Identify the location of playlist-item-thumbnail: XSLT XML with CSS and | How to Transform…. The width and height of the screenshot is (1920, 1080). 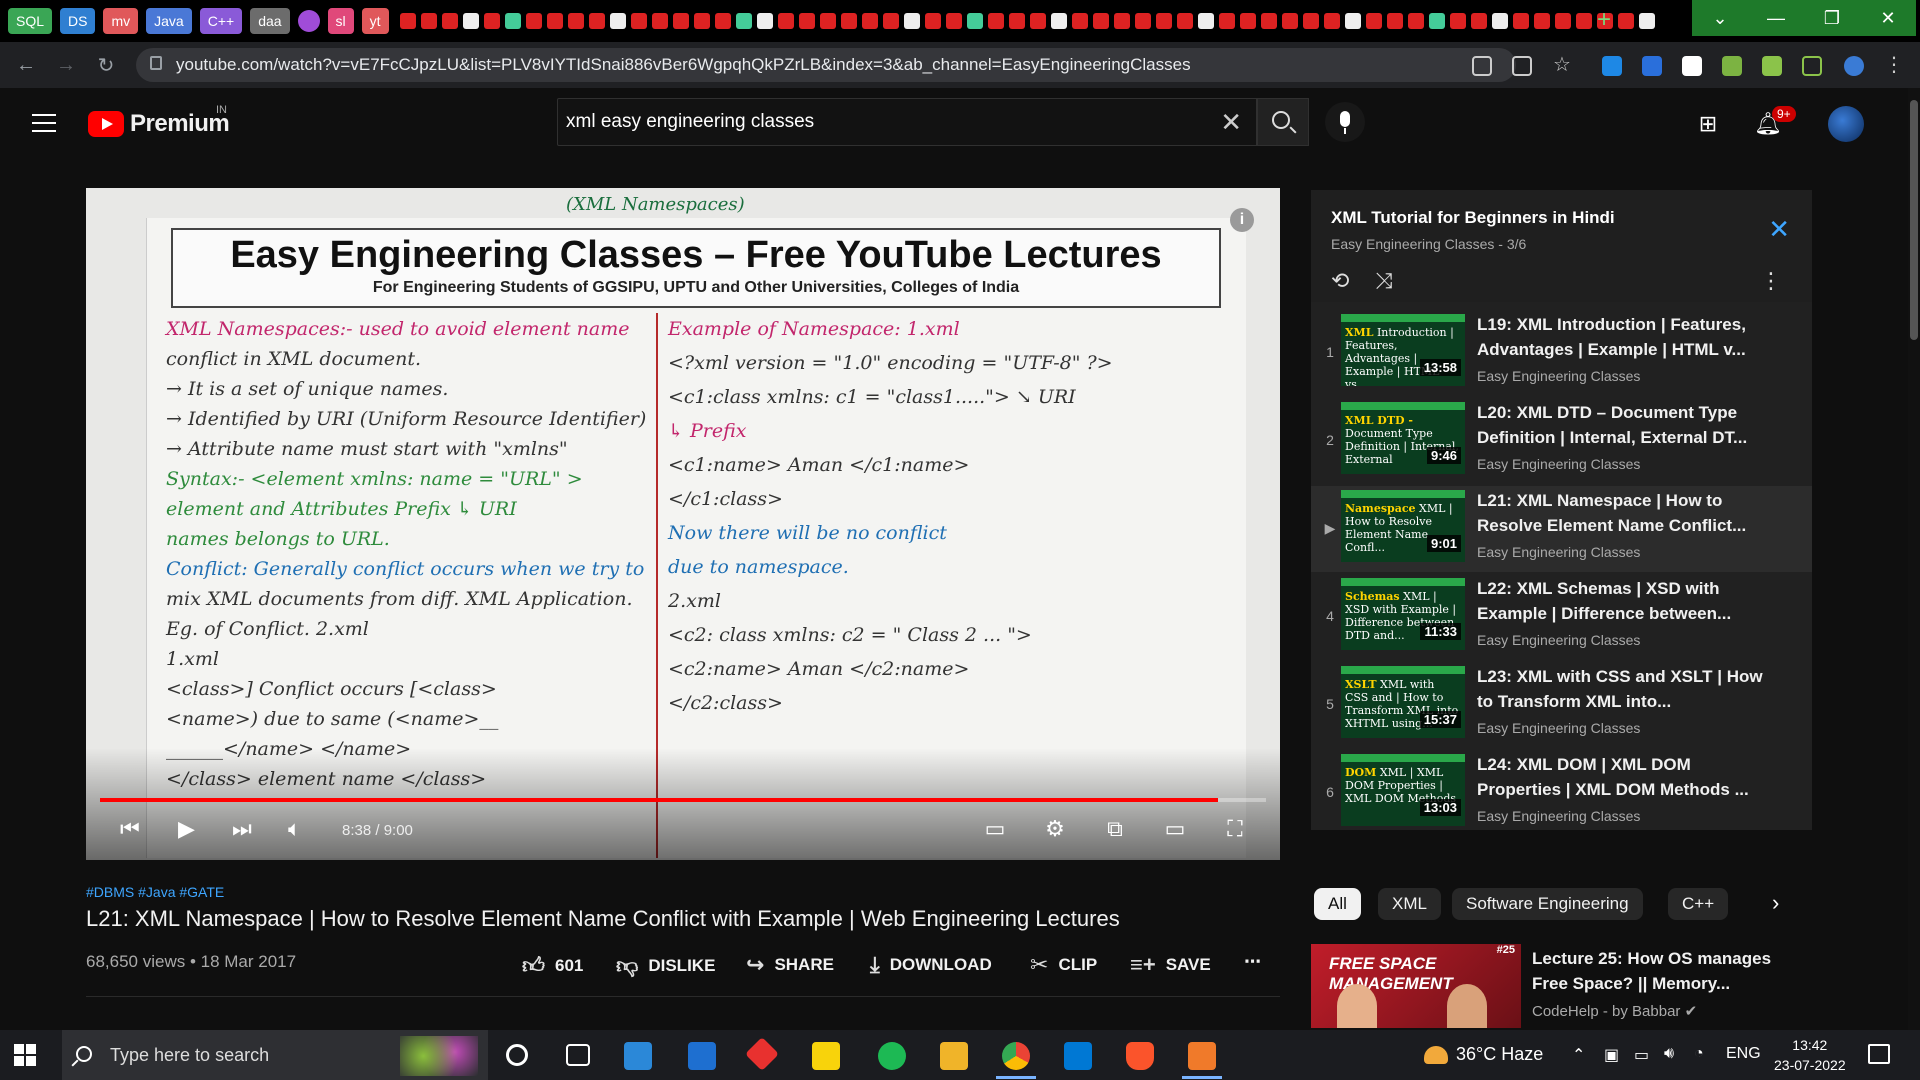
(1403, 702).